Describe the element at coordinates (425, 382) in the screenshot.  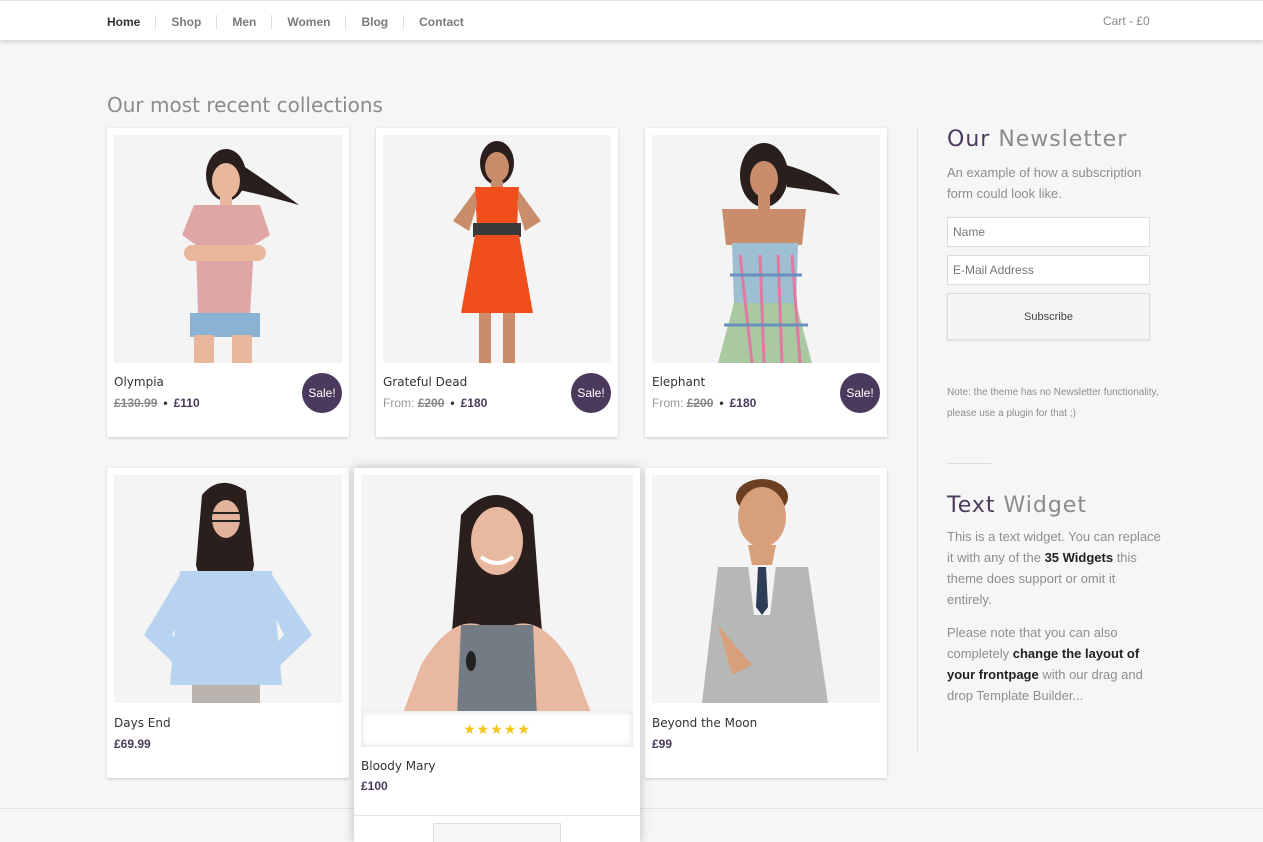
I see `product-name: Grateful Dead` at that location.